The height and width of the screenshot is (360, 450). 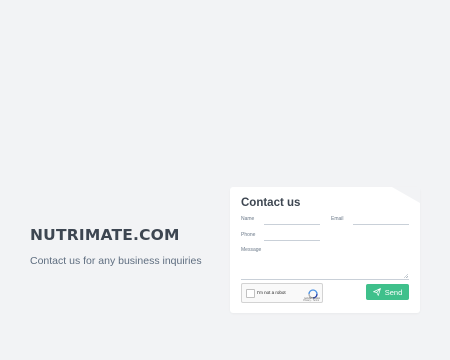 What do you see at coordinates (406, 195) in the screenshot?
I see `card-corner-cut` at bounding box center [406, 195].